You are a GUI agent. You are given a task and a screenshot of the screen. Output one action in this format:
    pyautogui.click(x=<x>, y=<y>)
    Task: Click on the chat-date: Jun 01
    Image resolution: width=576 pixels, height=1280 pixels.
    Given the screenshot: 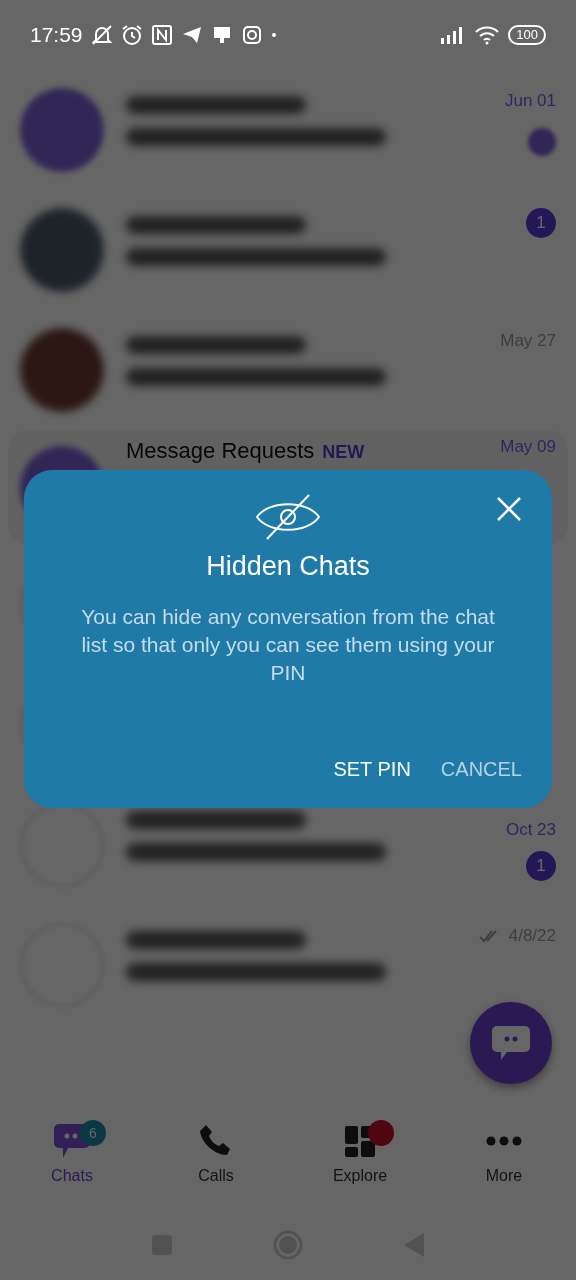 What is the action you would take?
    pyautogui.click(x=530, y=101)
    